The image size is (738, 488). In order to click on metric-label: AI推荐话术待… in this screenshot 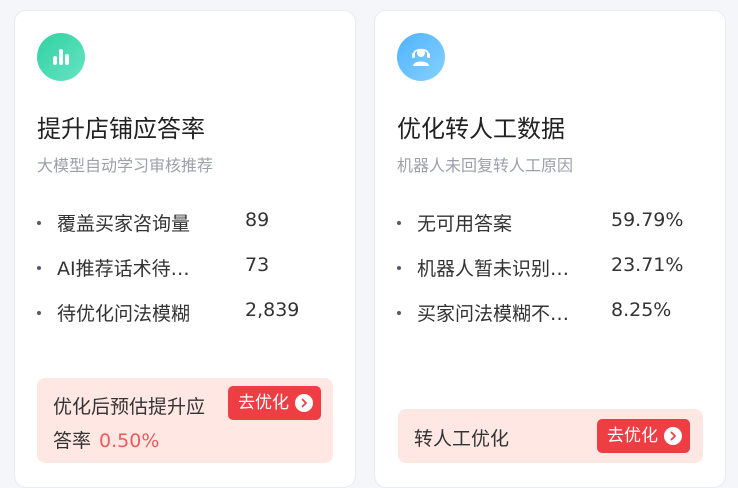, I will do `click(123, 269)`.